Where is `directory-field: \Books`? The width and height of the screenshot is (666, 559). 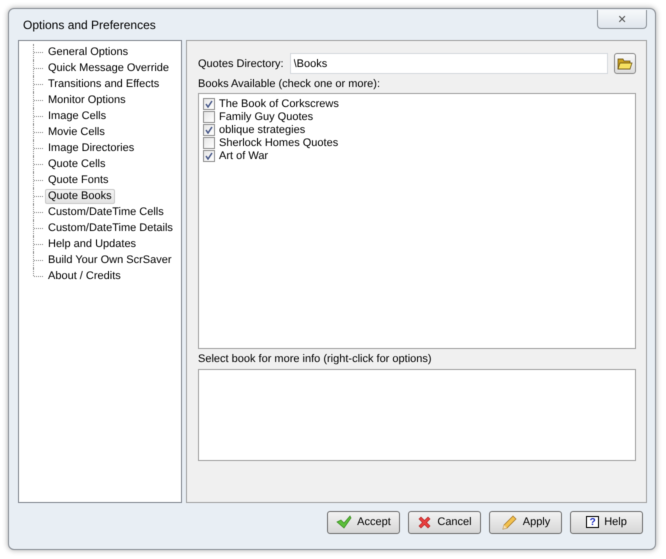 directory-field: \Books is located at coordinates (449, 63).